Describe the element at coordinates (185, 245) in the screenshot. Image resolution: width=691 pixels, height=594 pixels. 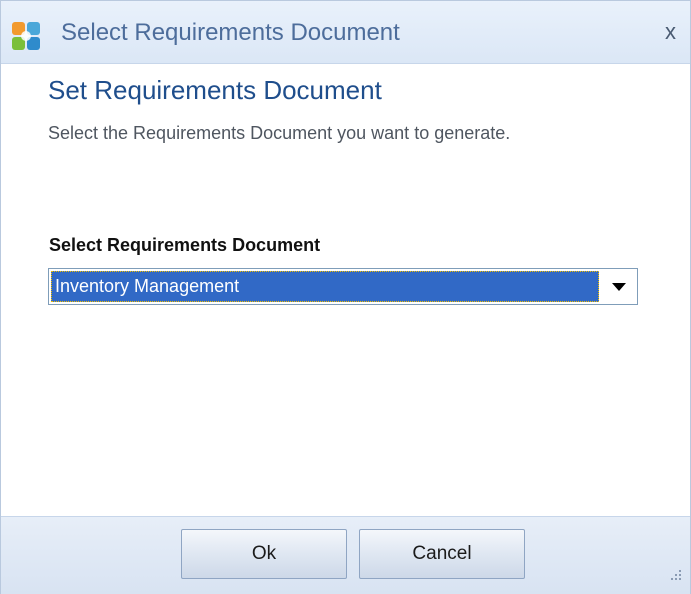
I see `select-field-label: Select Requirements Document` at that location.